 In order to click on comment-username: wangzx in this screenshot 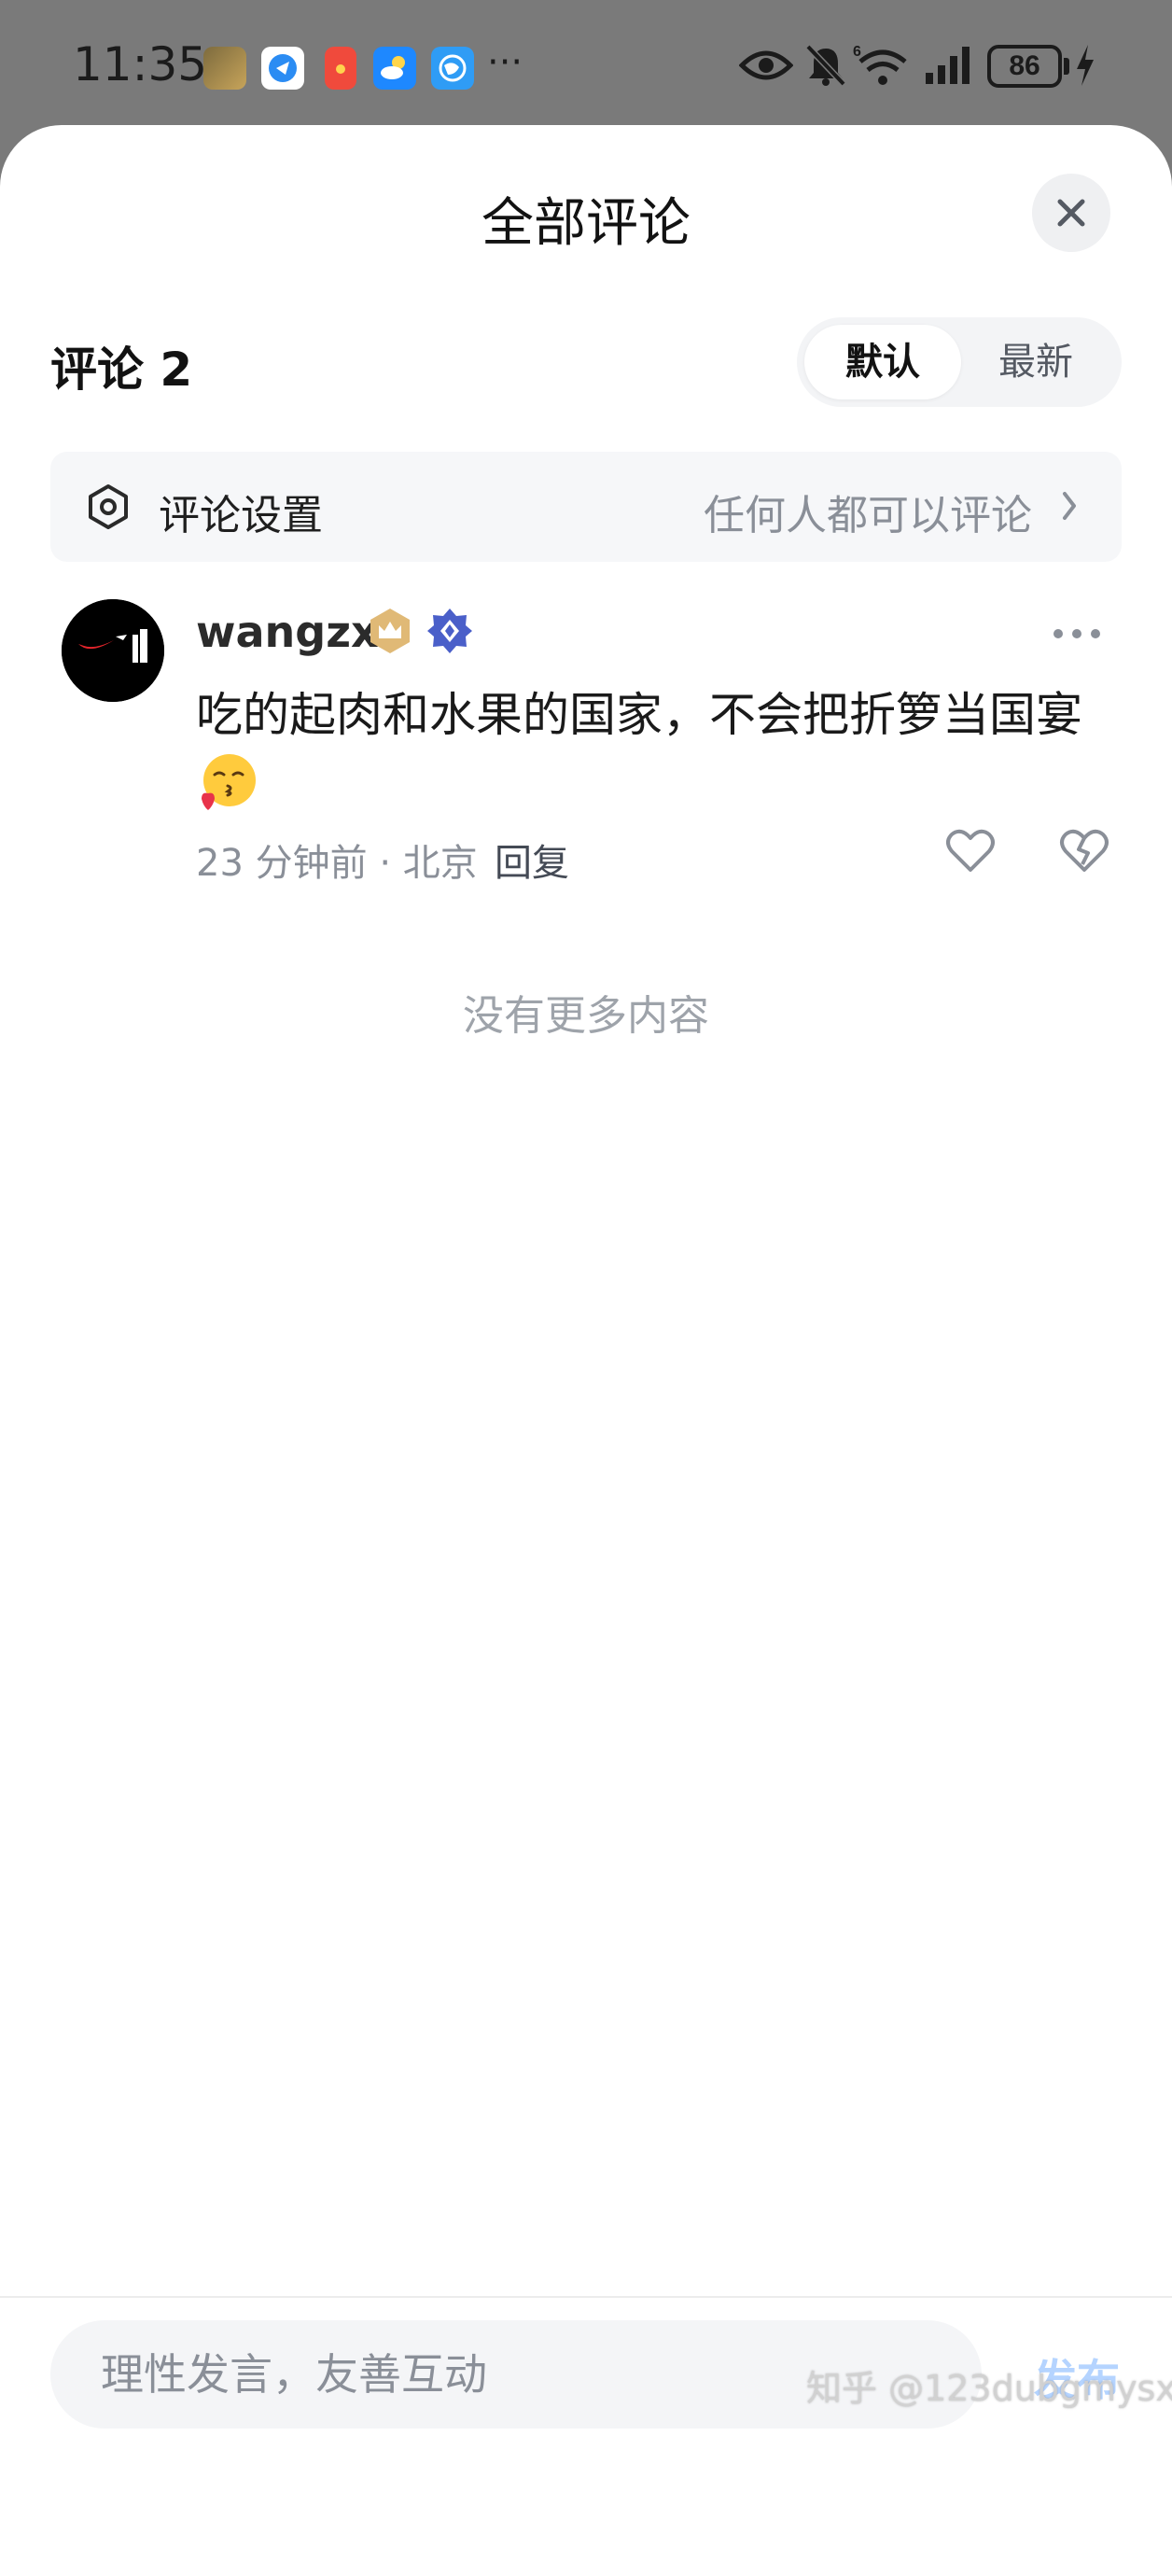, I will do `click(287, 632)`.